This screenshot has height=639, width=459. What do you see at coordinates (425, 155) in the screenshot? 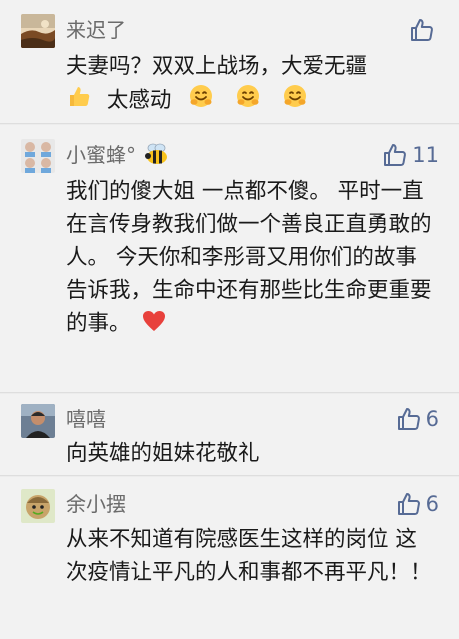
I see `like-count: 11` at bounding box center [425, 155].